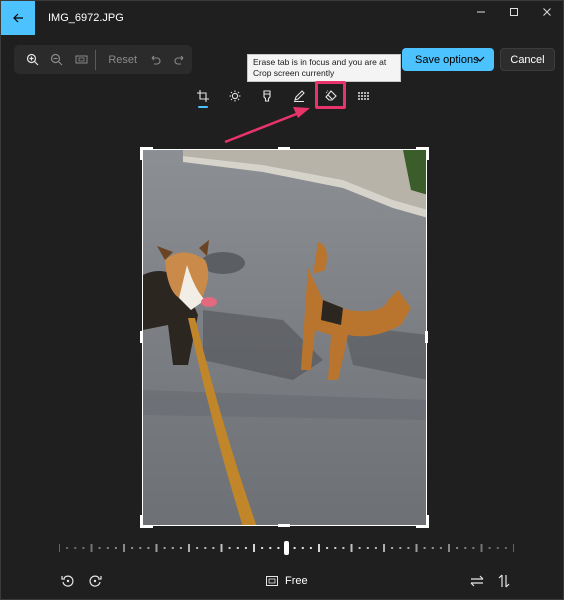 Image resolution: width=564 pixels, height=600 pixels. What do you see at coordinates (146, 153) in the screenshot?
I see `crop-handle-top-left` at bounding box center [146, 153].